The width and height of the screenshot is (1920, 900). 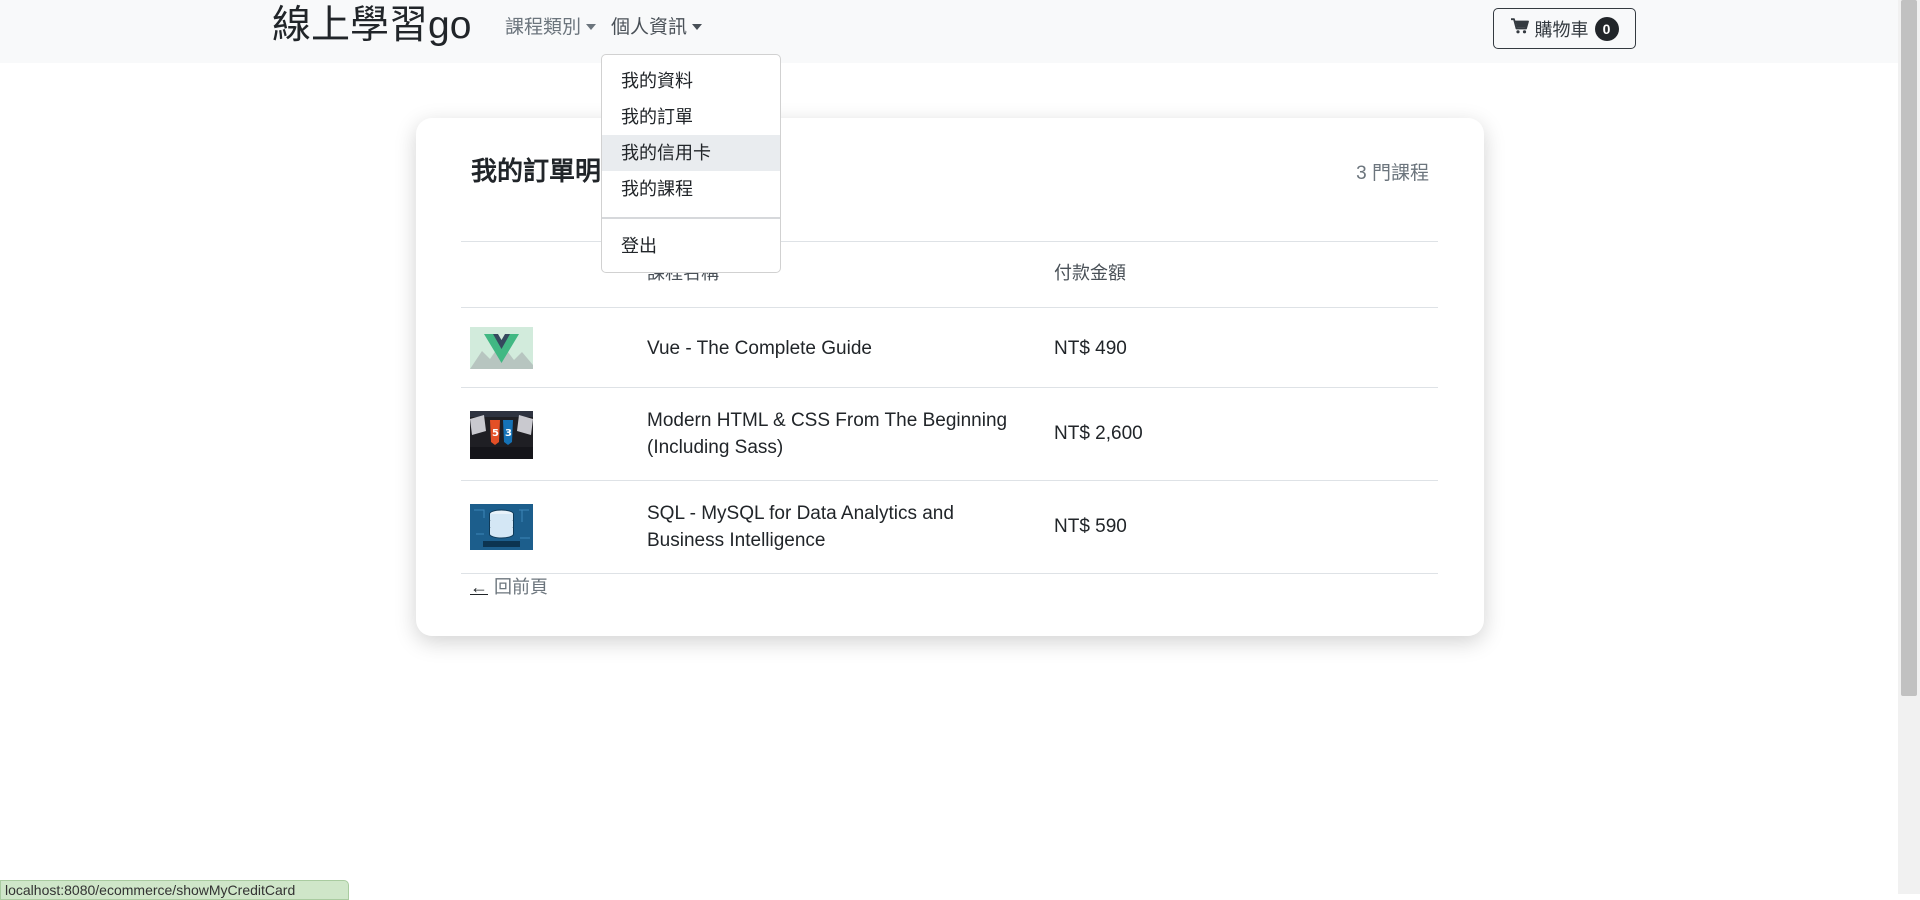 I want to click on personal-info-dropdown-menu: 我的資料 我的訂單 我的信用卡 我的課程 登出, so click(x=691, y=163).